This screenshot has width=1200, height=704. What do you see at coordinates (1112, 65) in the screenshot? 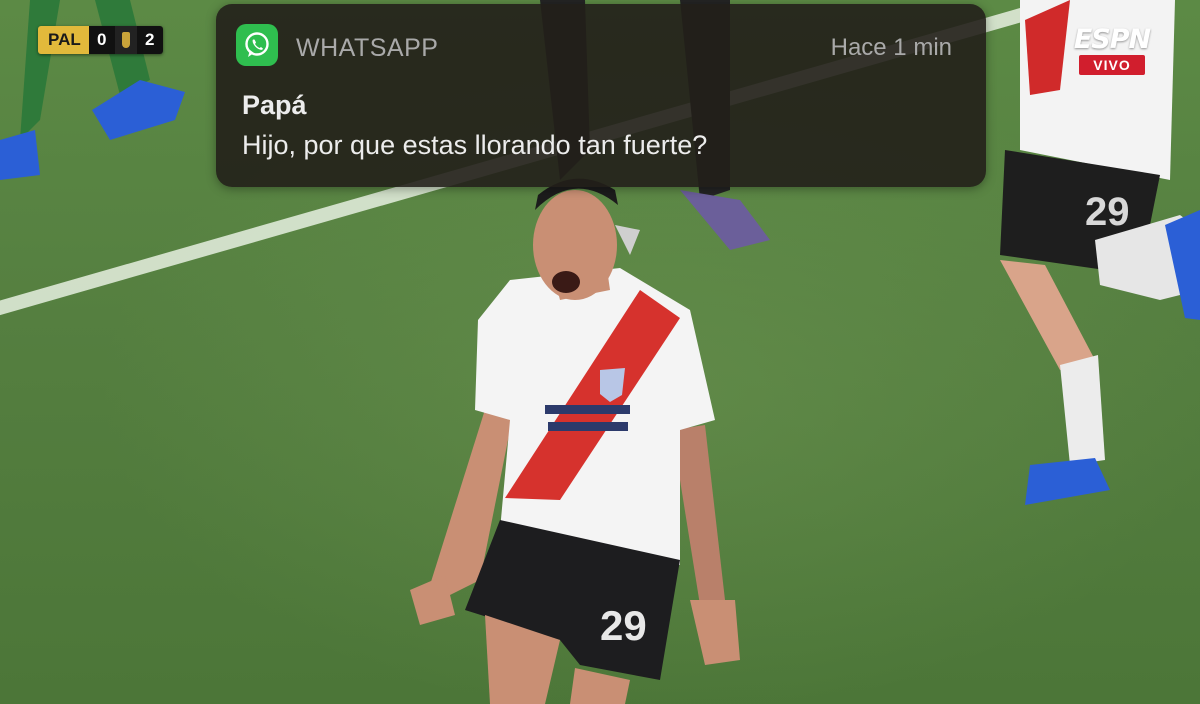
I see `live-indicator: VIVO` at bounding box center [1112, 65].